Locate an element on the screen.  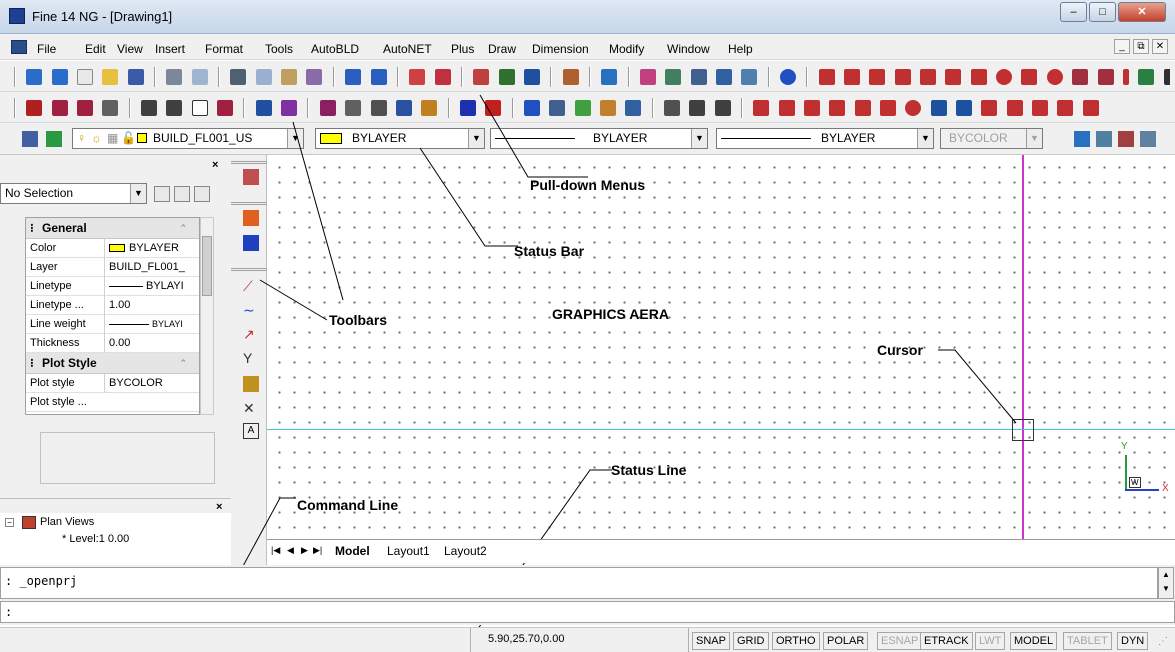
dim-icon is located at coordinates (557, 108).